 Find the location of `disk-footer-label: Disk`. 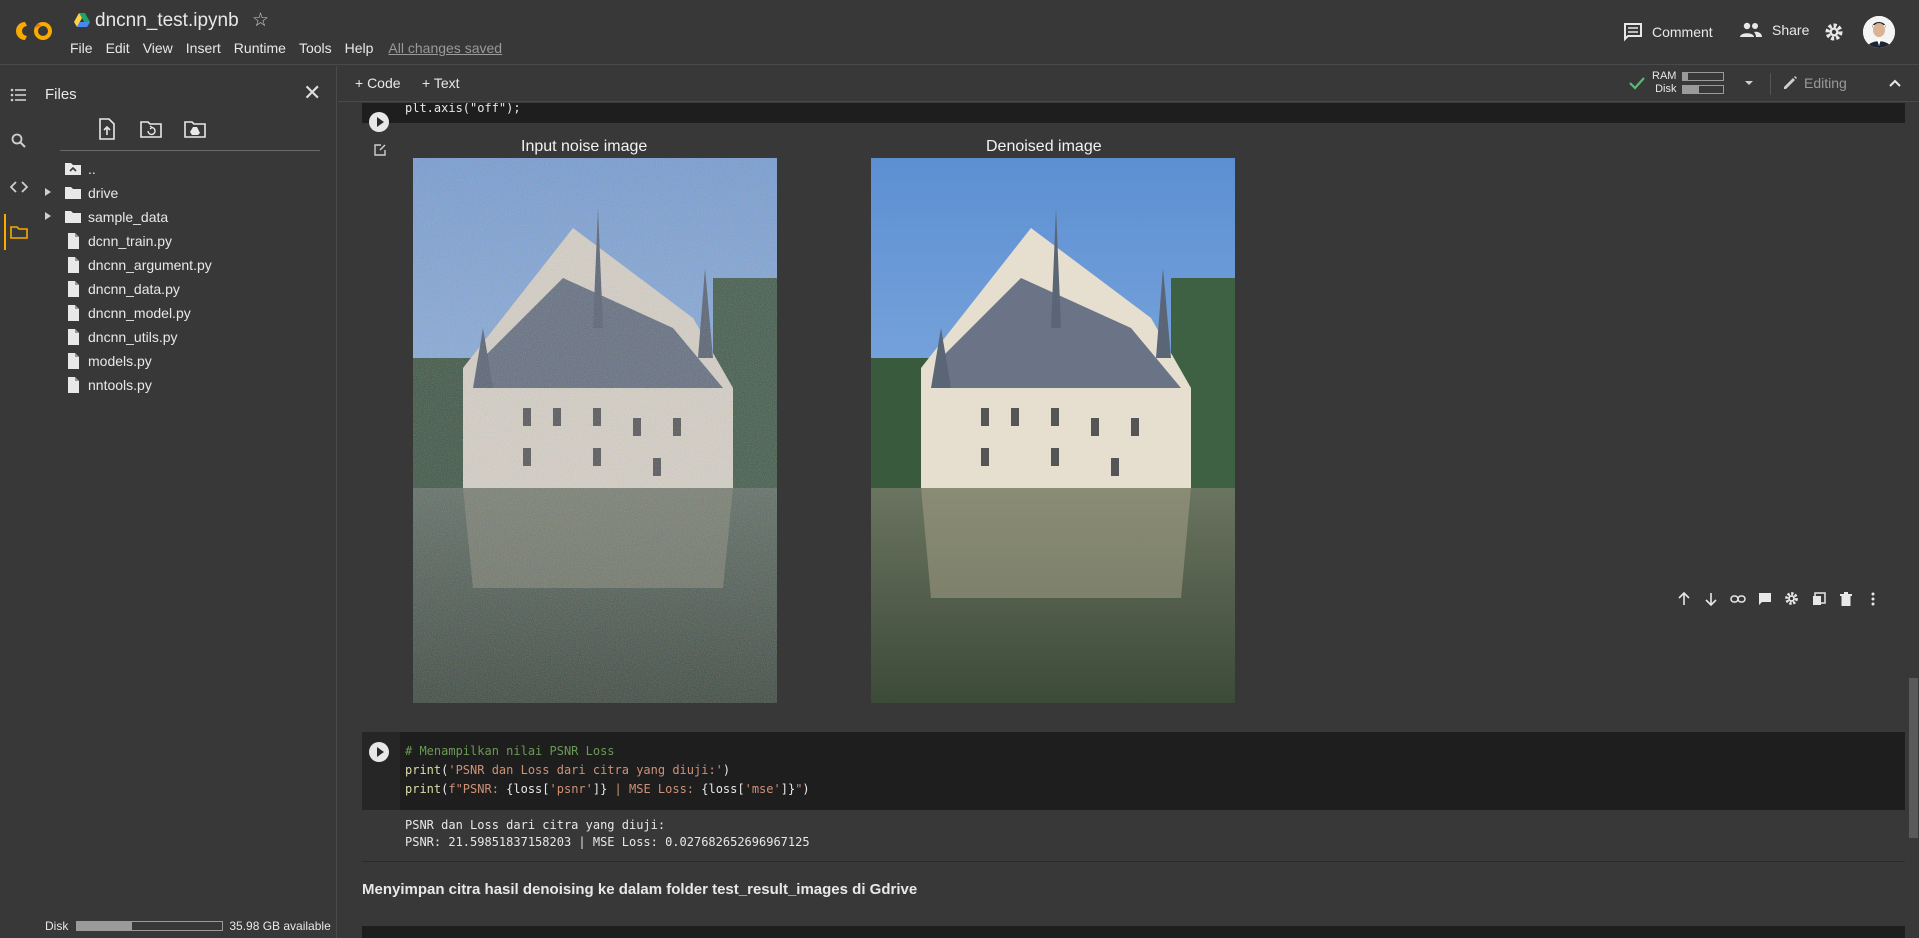

disk-footer-label: Disk is located at coordinates (57, 926).